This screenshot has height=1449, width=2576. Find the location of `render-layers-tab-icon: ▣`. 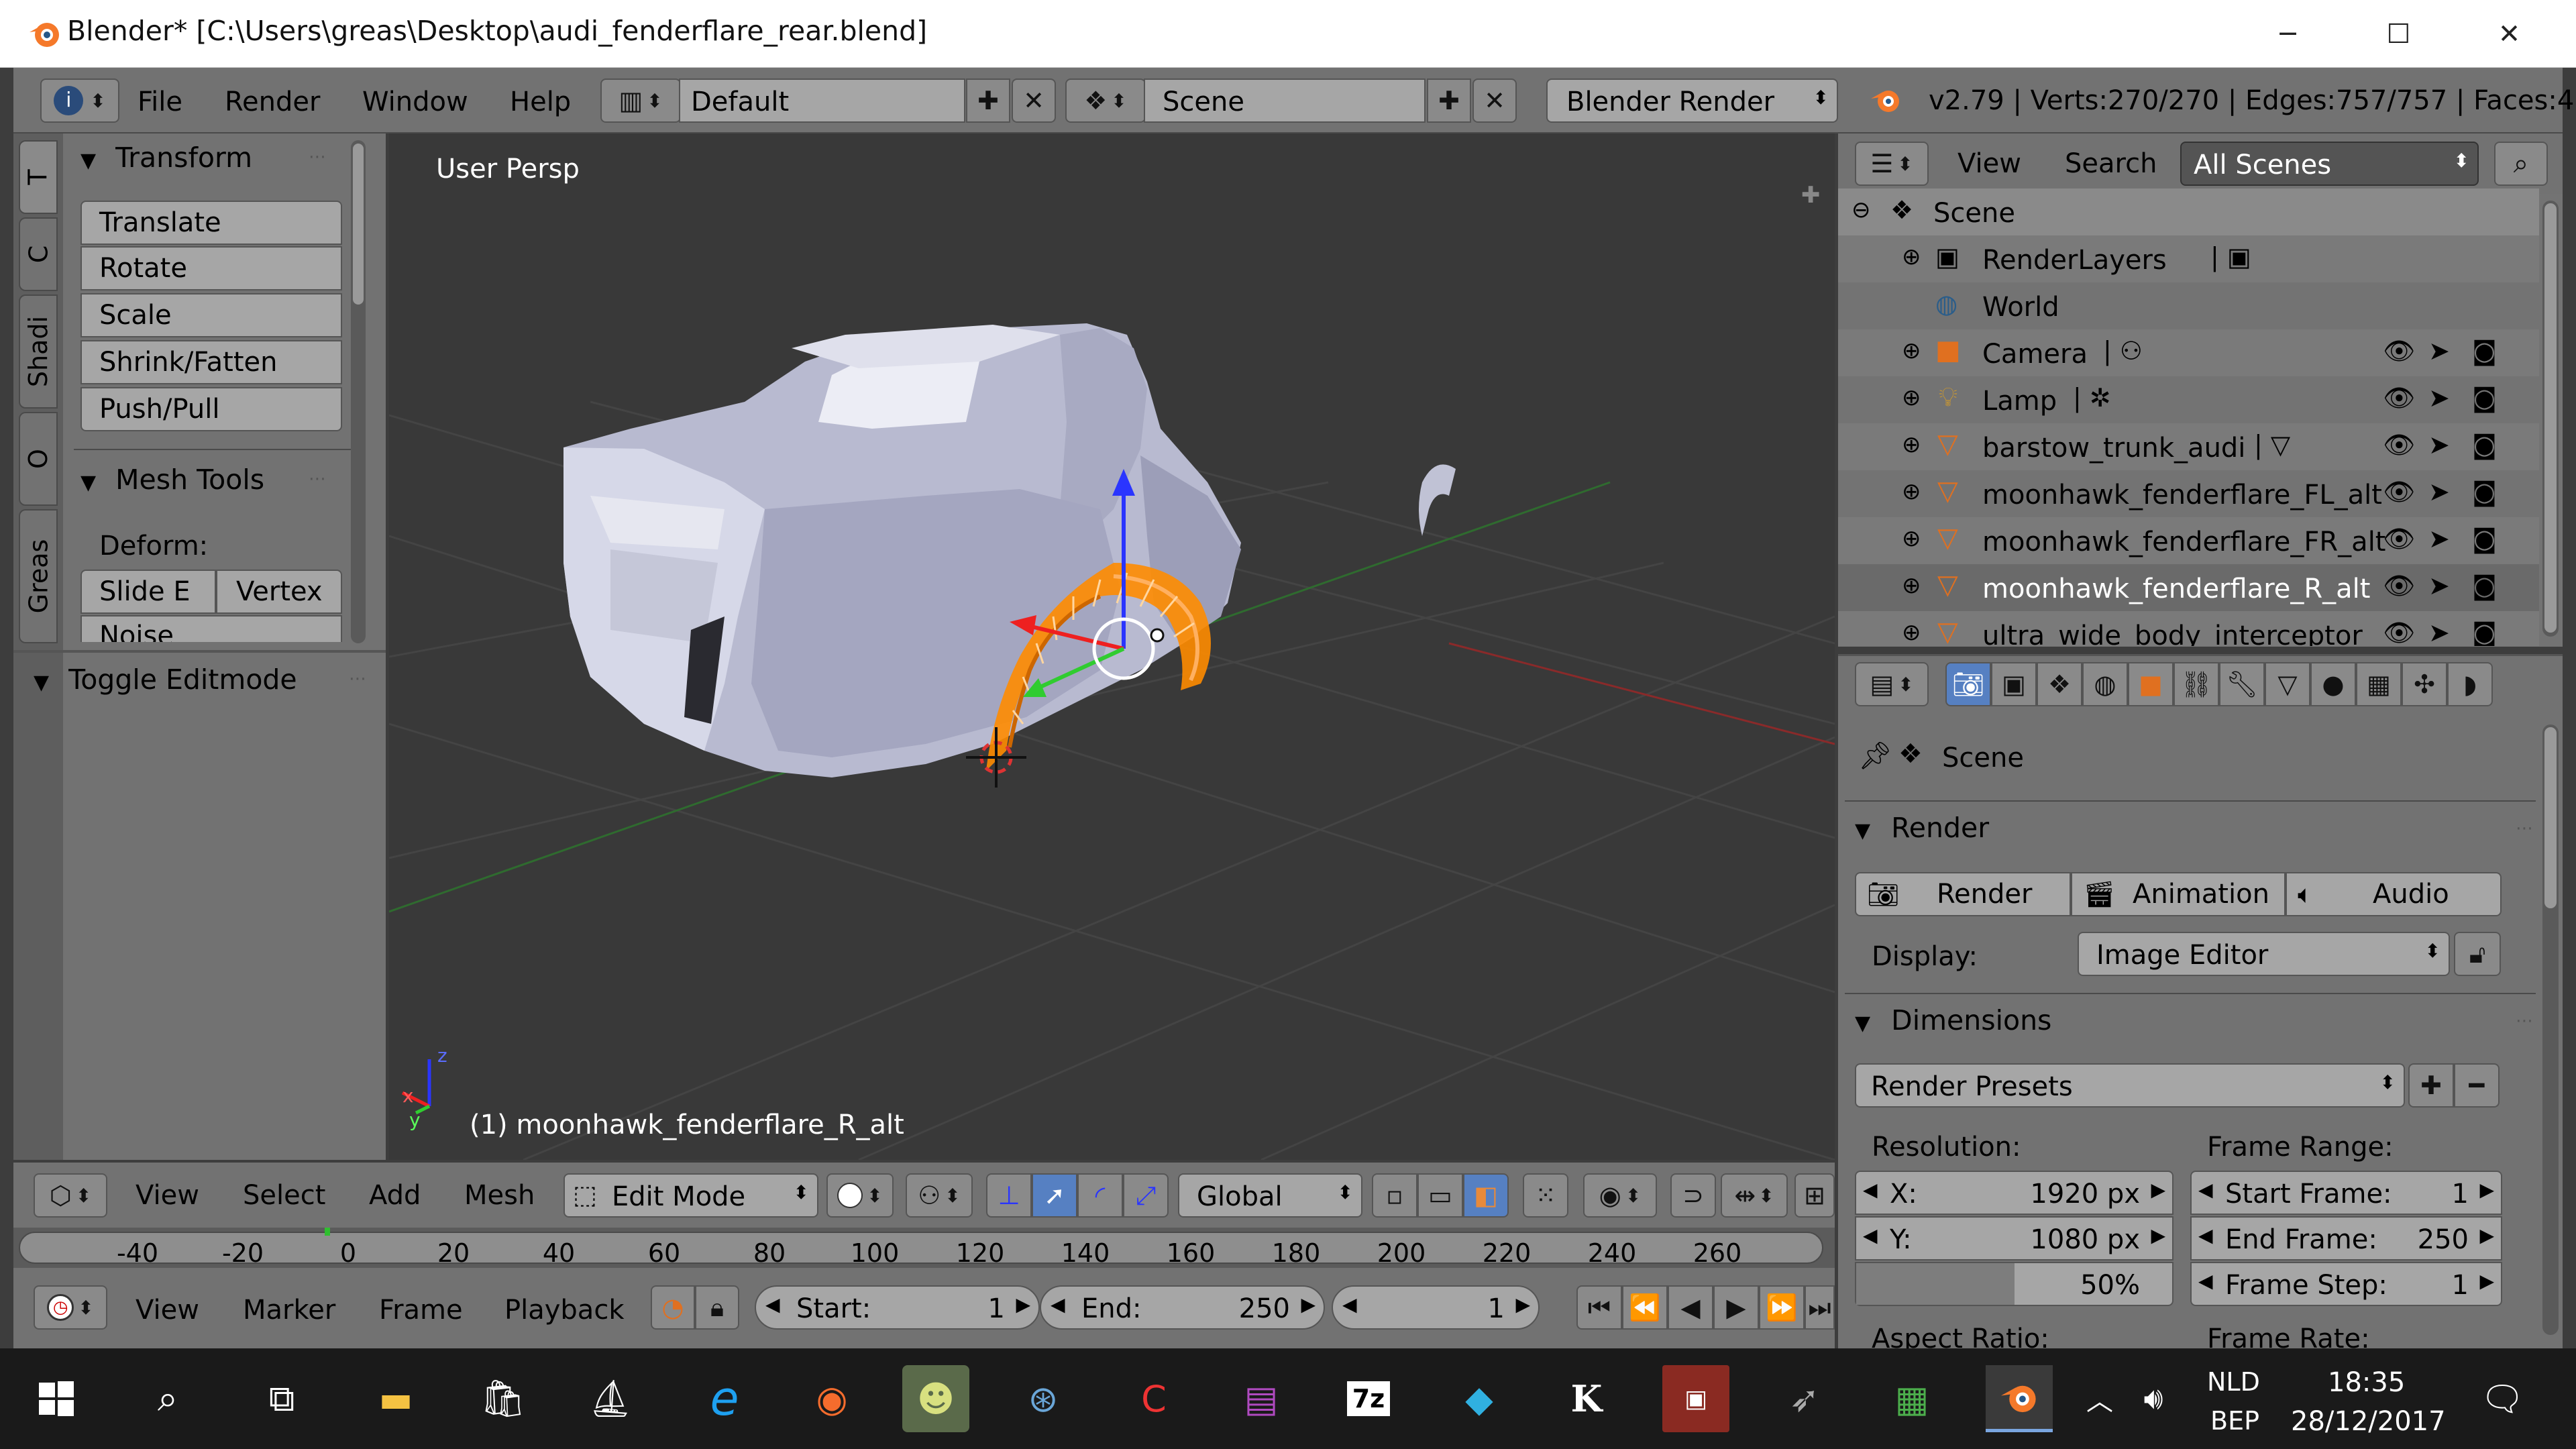

render-layers-tab-icon: ▣ is located at coordinates (2014, 684).